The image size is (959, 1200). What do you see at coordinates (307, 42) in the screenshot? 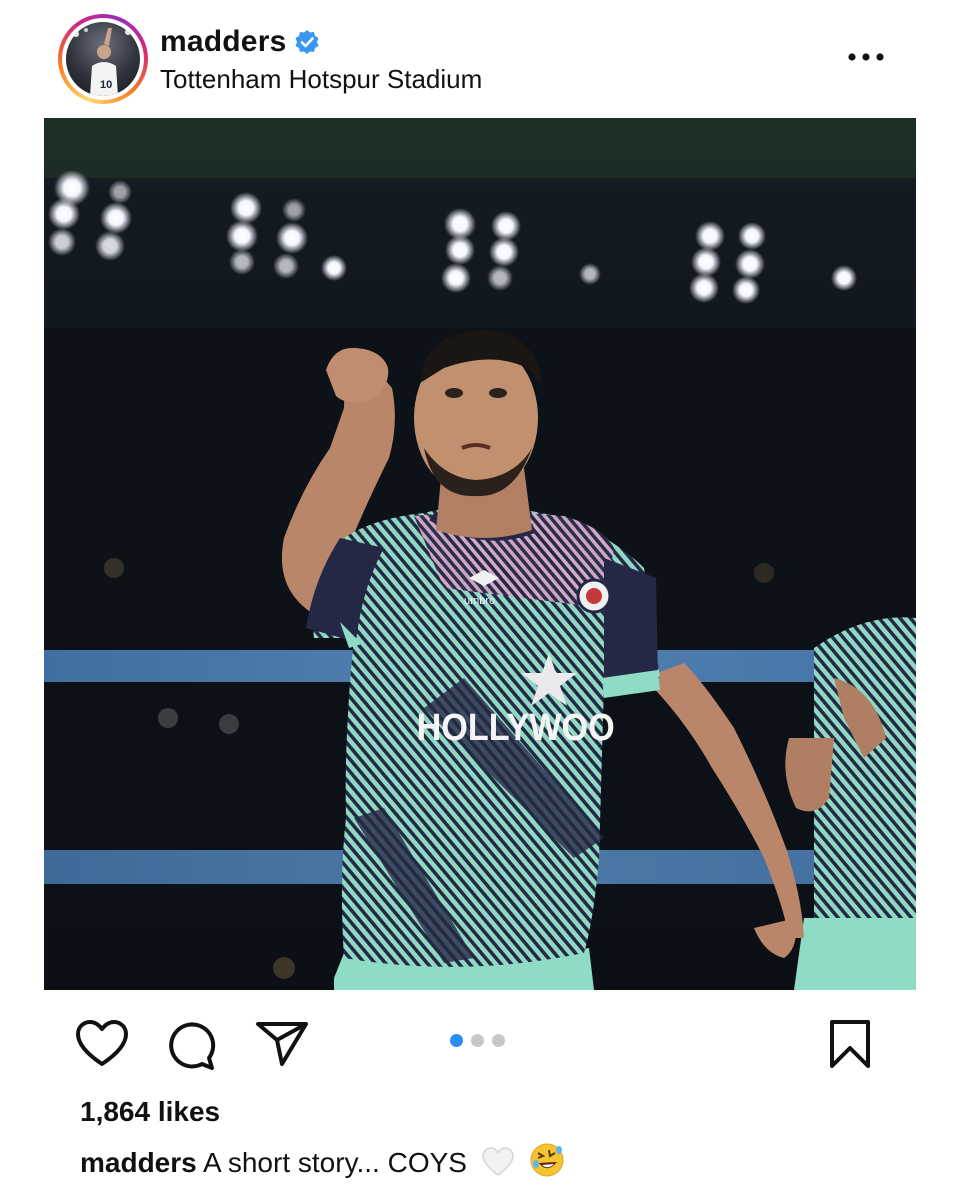
I see `verified-badge-icon` at bounding box center [307, 42].